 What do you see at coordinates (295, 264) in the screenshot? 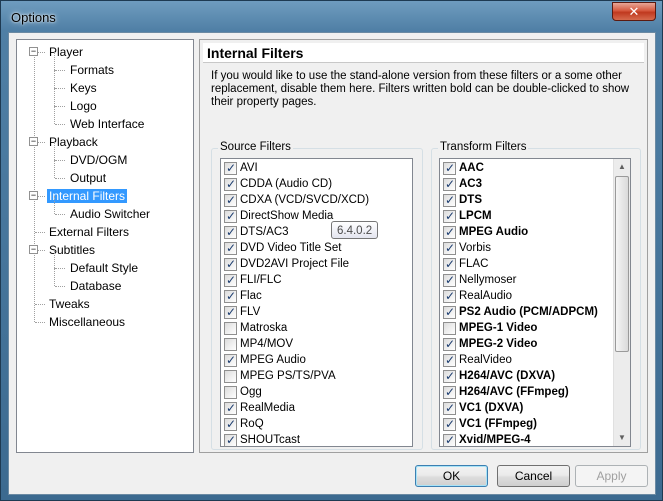
I see `filter-label: DVD2AVI Project File` at bounding box center [295, 264].